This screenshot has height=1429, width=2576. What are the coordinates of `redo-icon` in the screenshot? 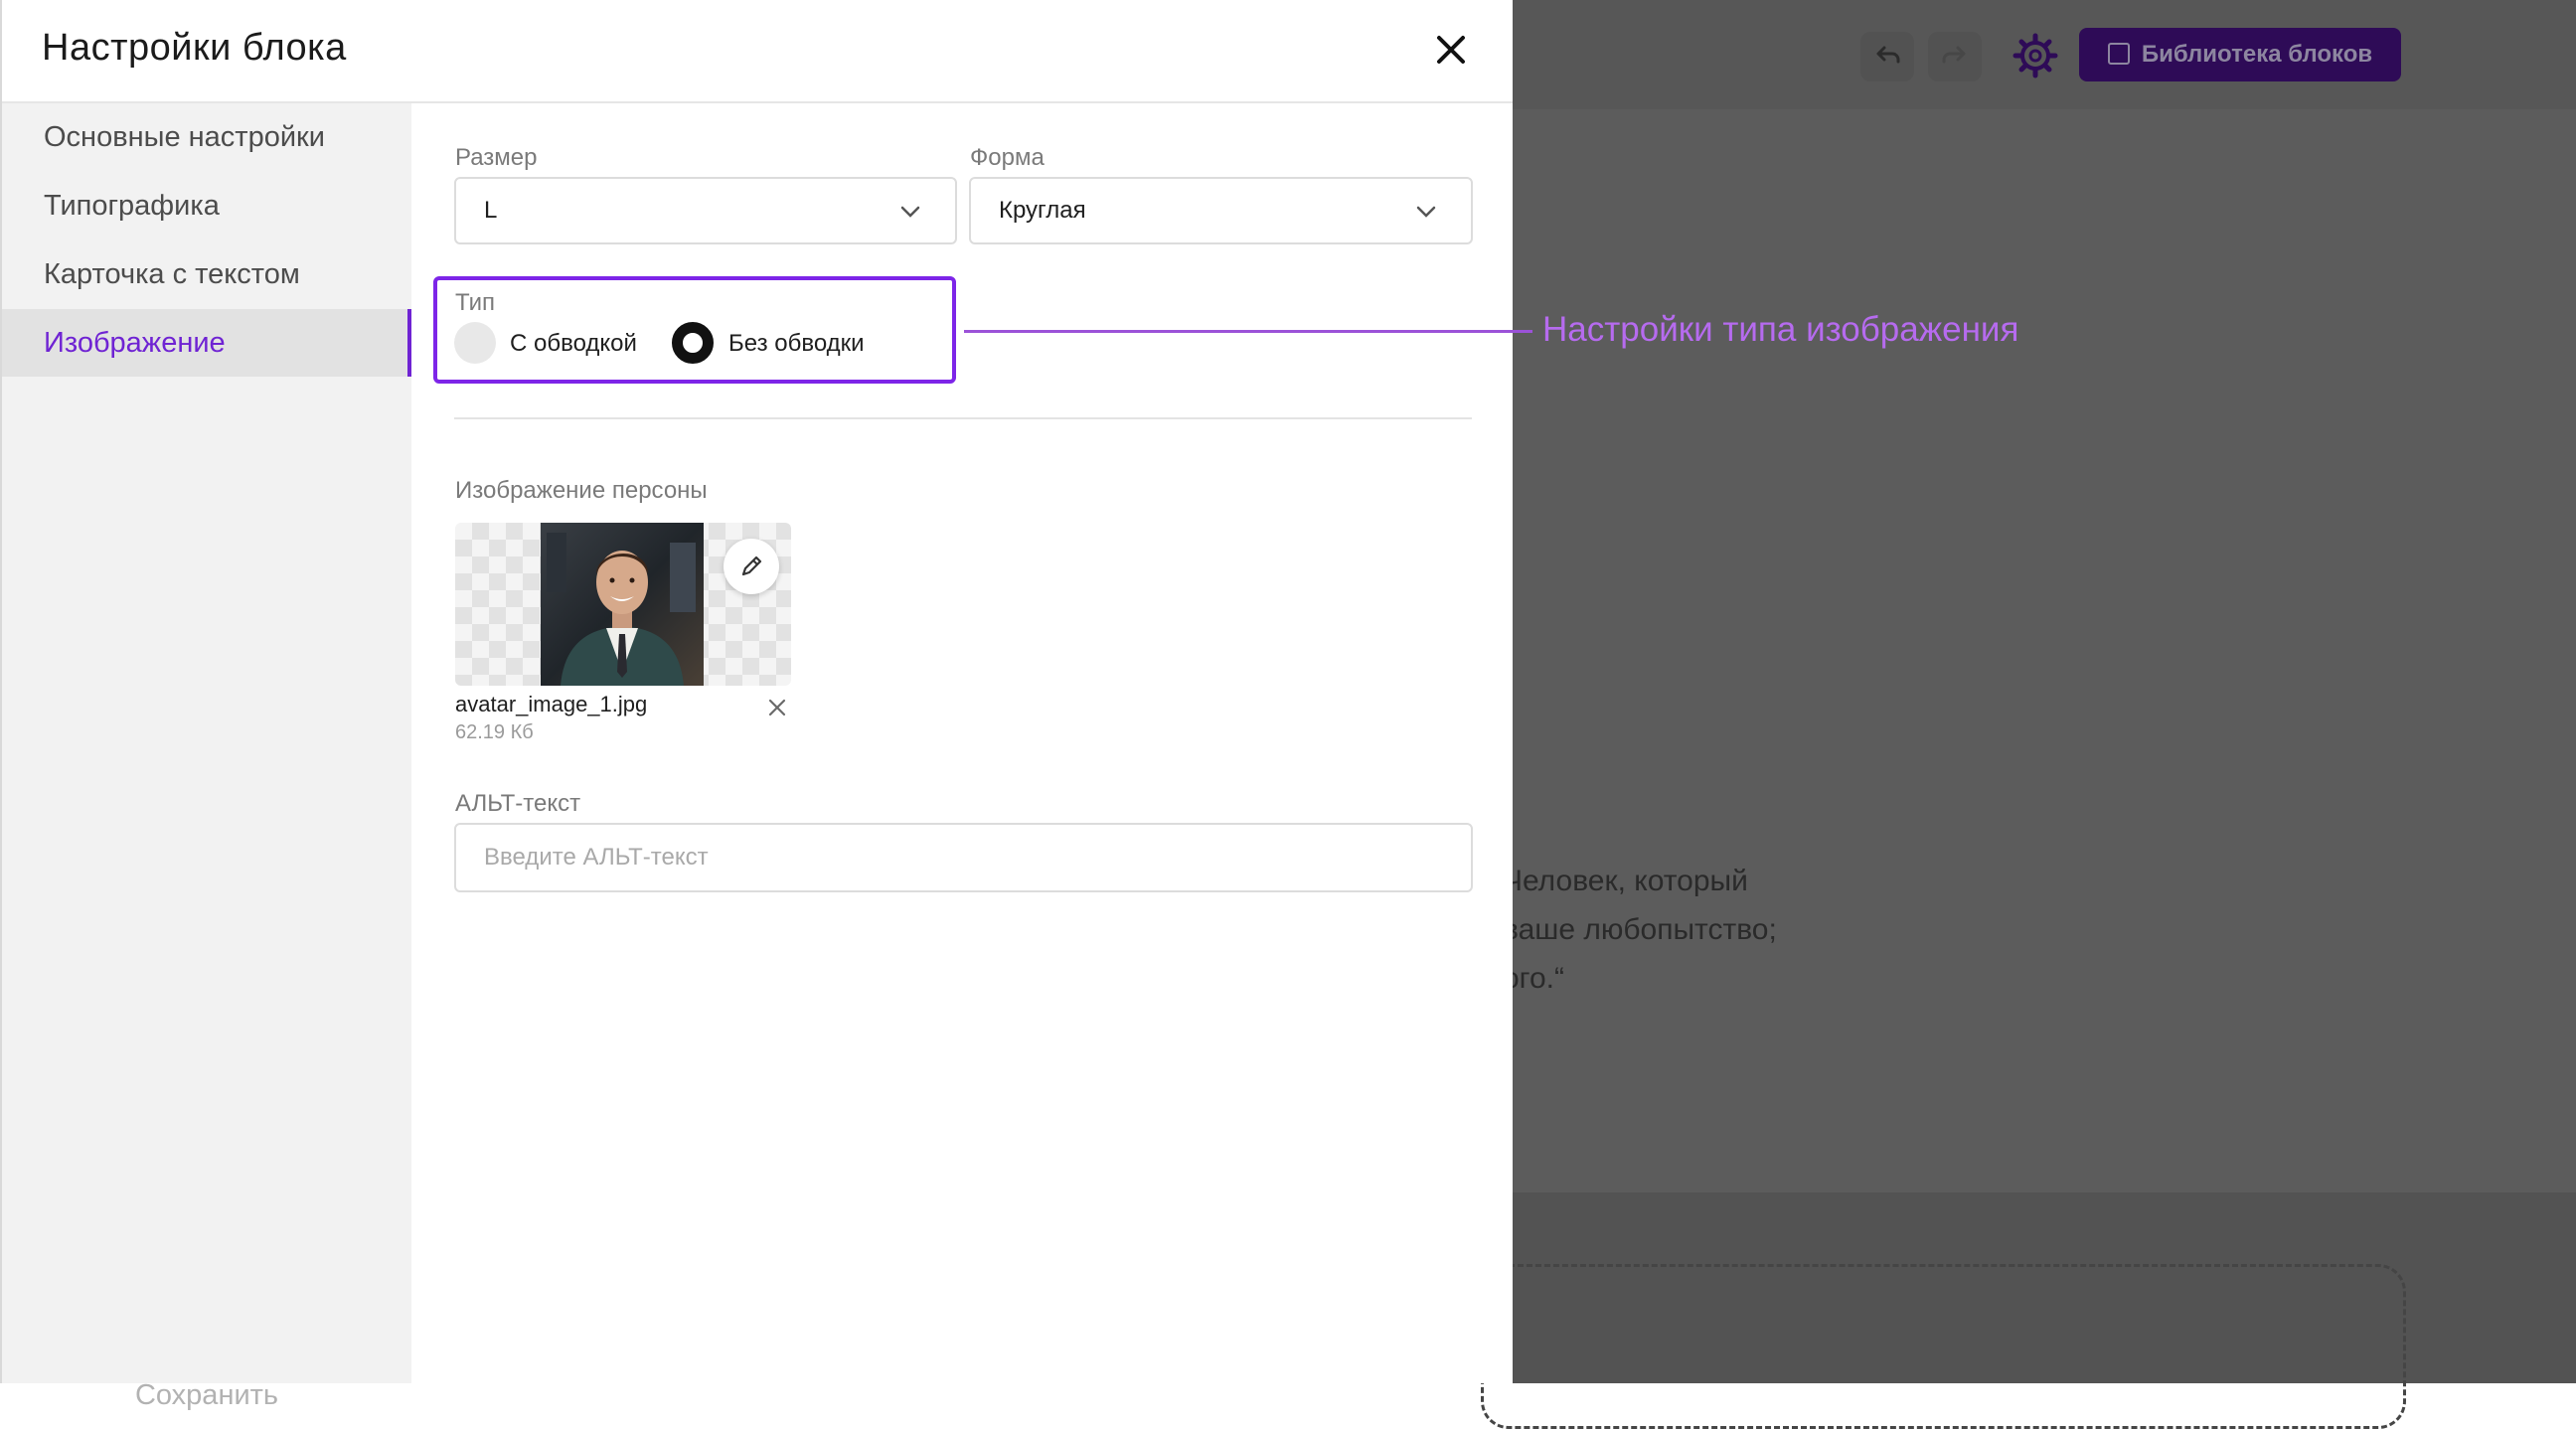 It's located at (1955, 57).